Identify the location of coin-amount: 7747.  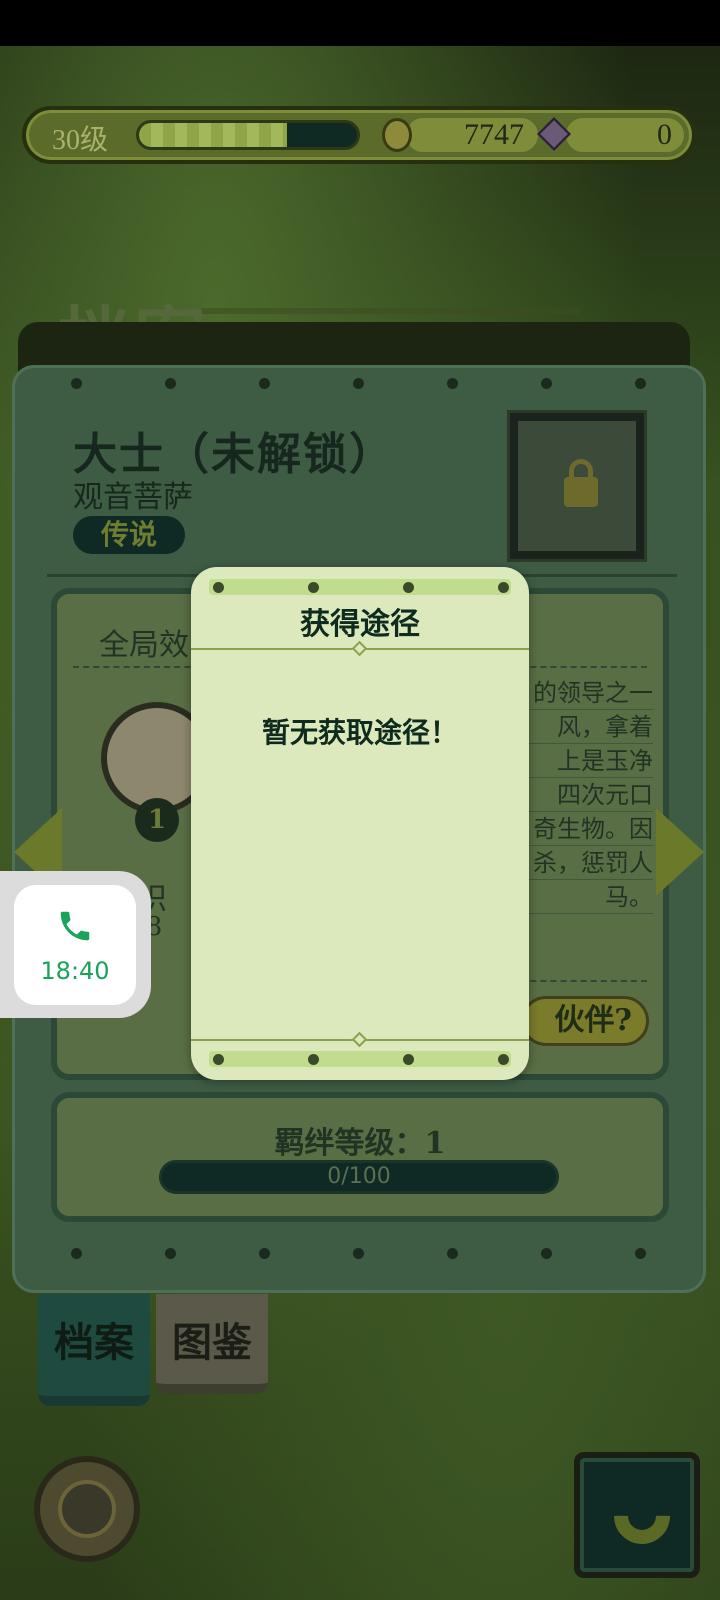
(494, 134).